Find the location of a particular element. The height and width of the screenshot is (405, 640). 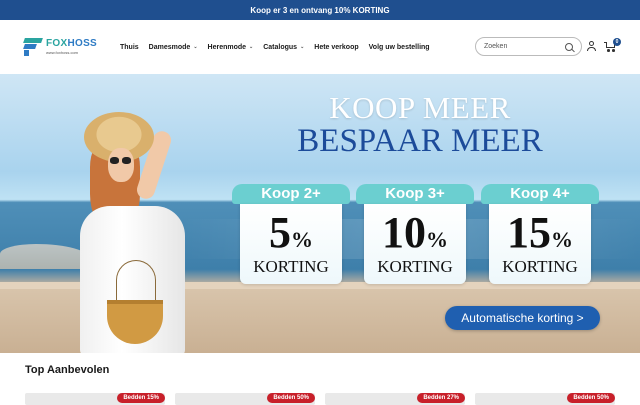

offer-percent: 15% is located at coordinates (540, 232).